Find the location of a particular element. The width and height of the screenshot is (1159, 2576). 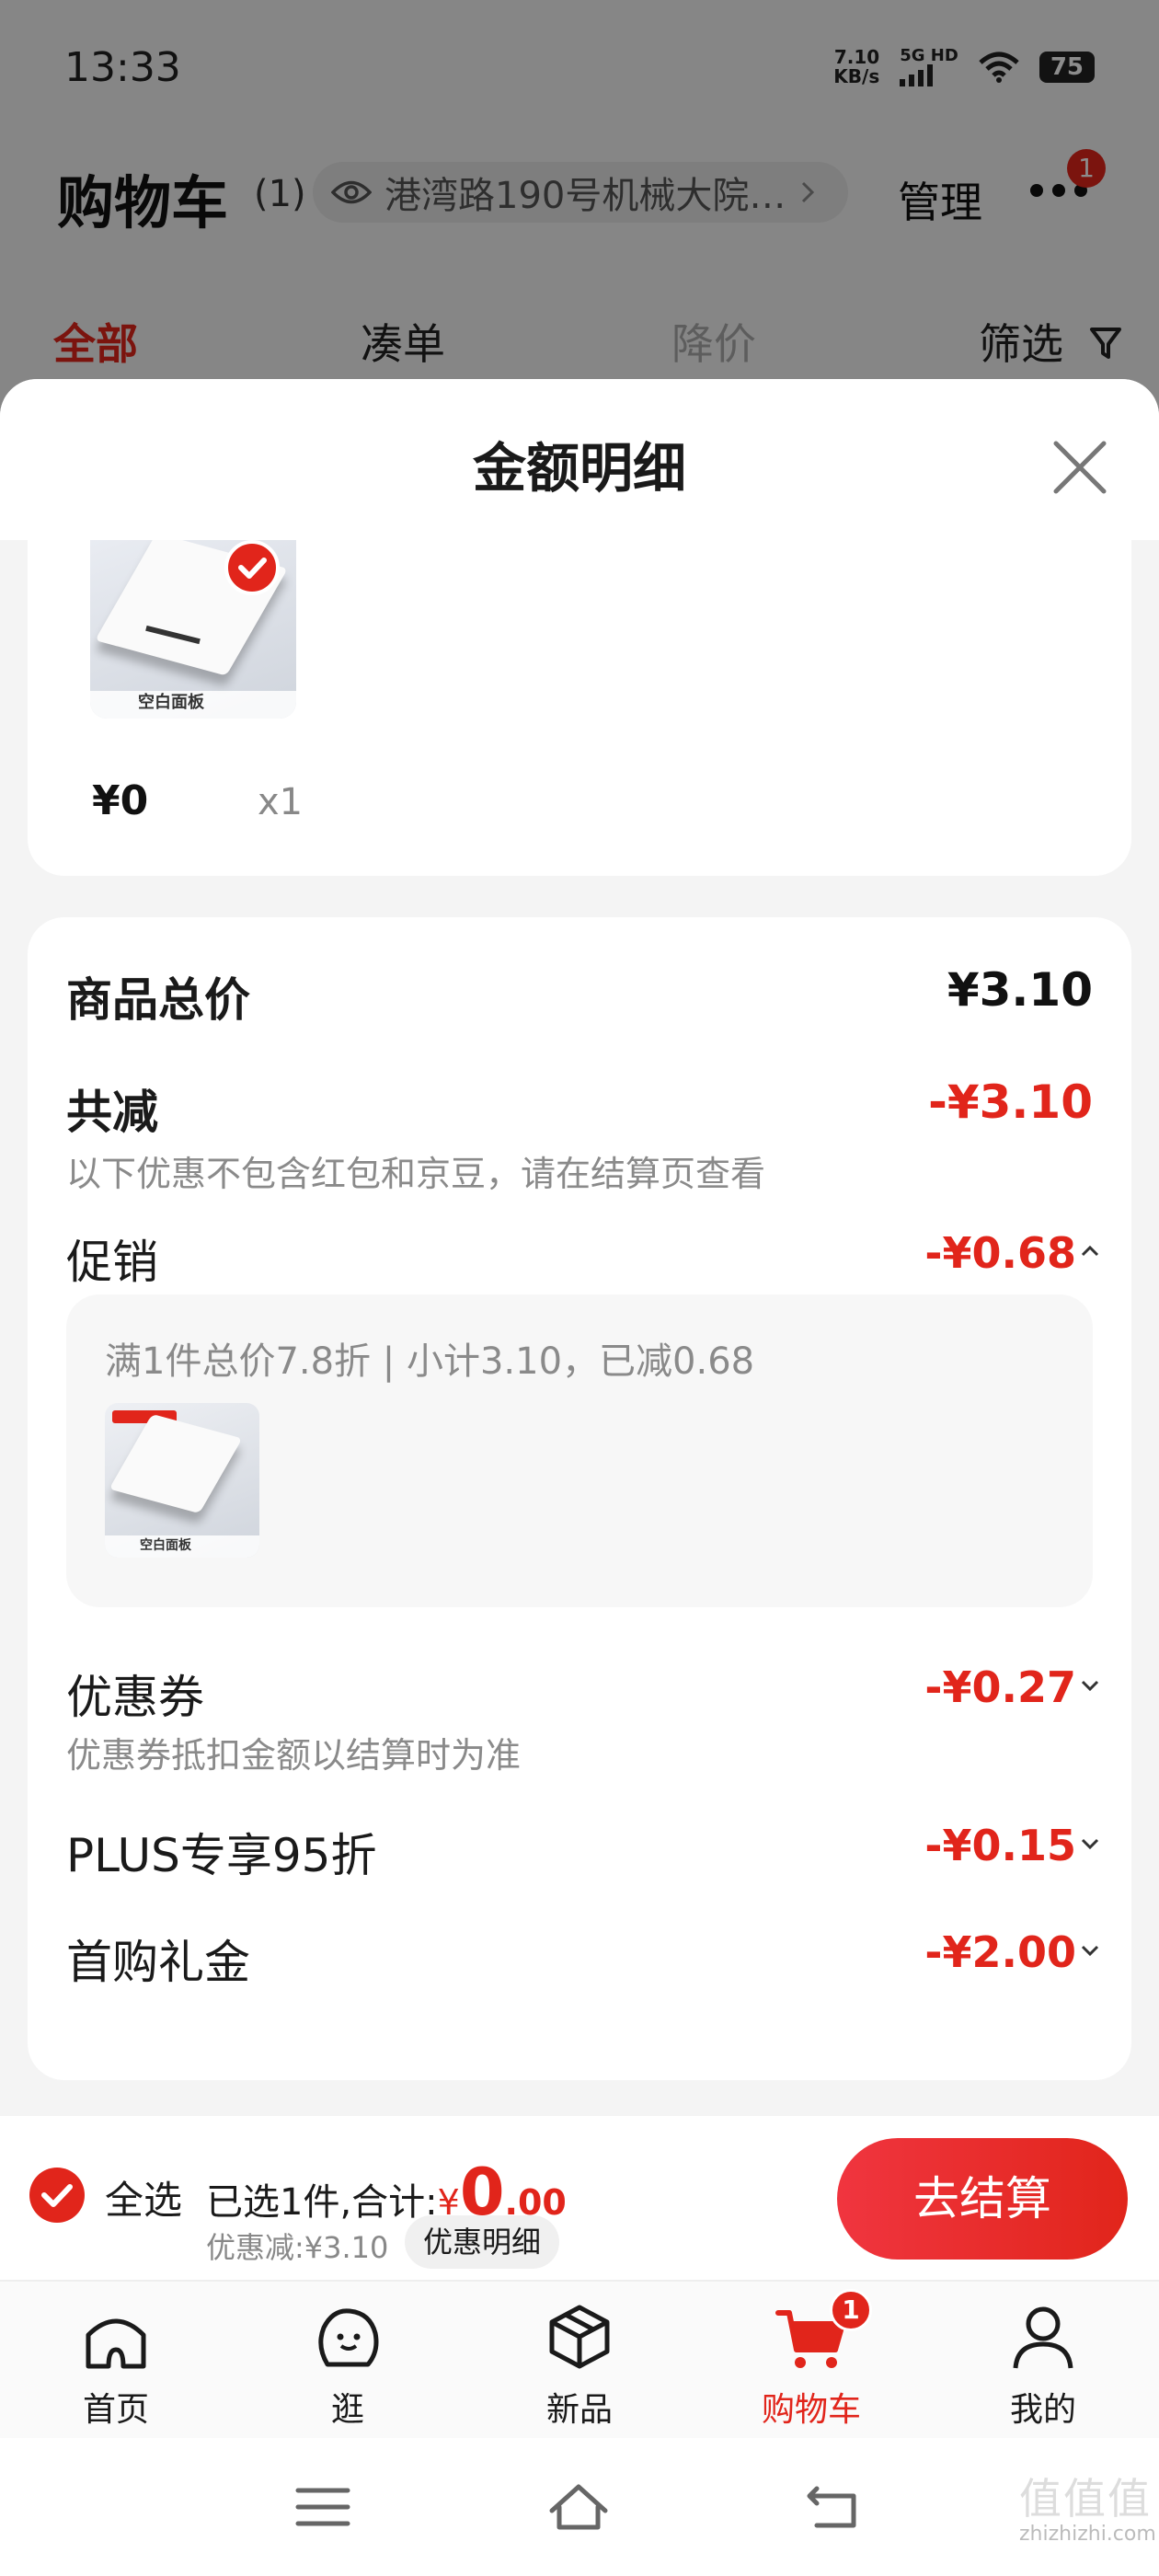

back-icon is located at coordinates (834, 2507).